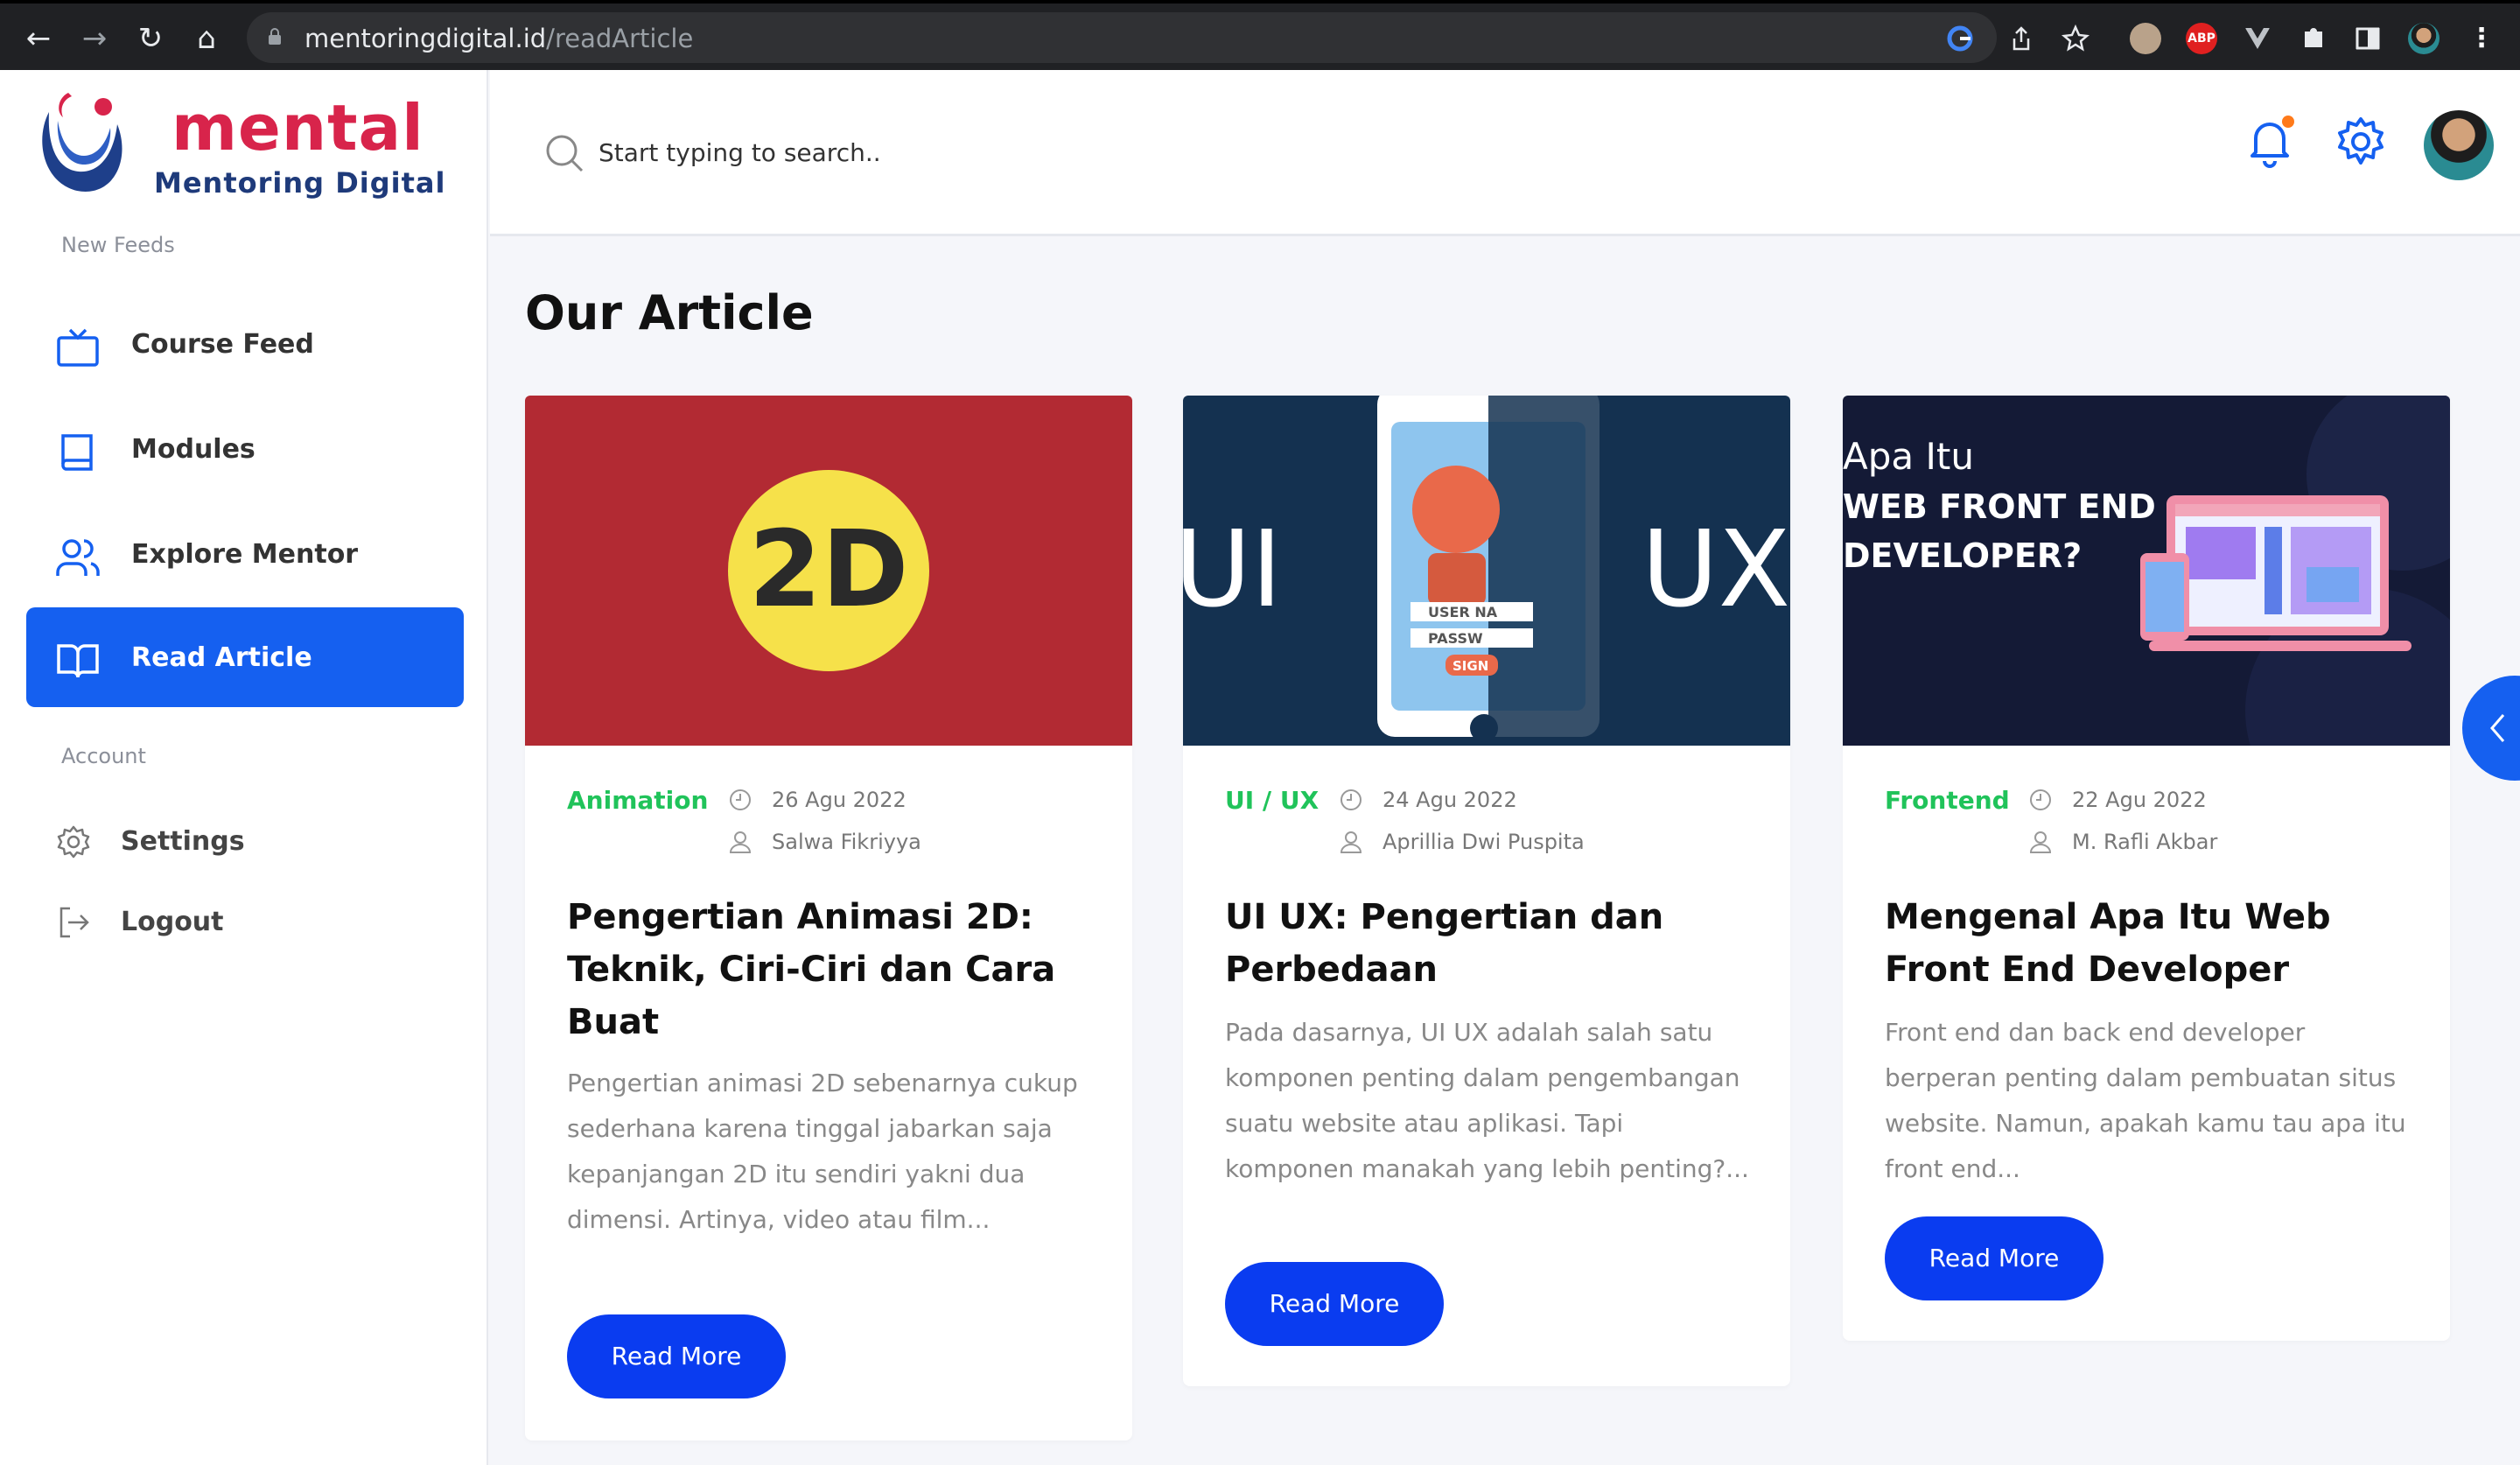  What do you see at coordinates (2459, 145) in the screenshot?
I see `avatar` at bounding box center [2459, 145].